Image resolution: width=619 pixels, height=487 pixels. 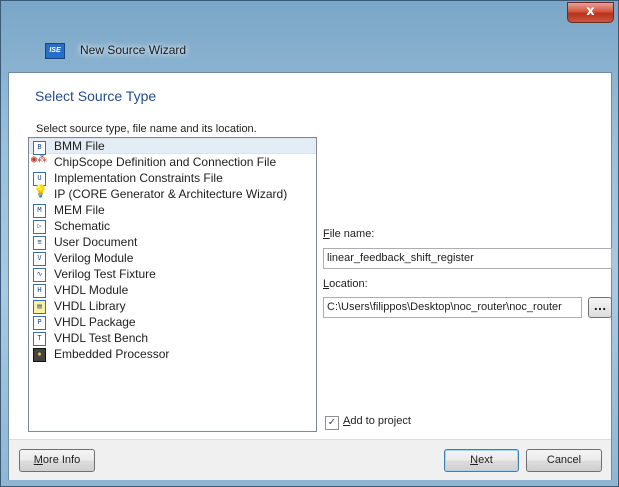 I want to click on file-vhdl-library-icon: ▤, so click(x=39, y=307).